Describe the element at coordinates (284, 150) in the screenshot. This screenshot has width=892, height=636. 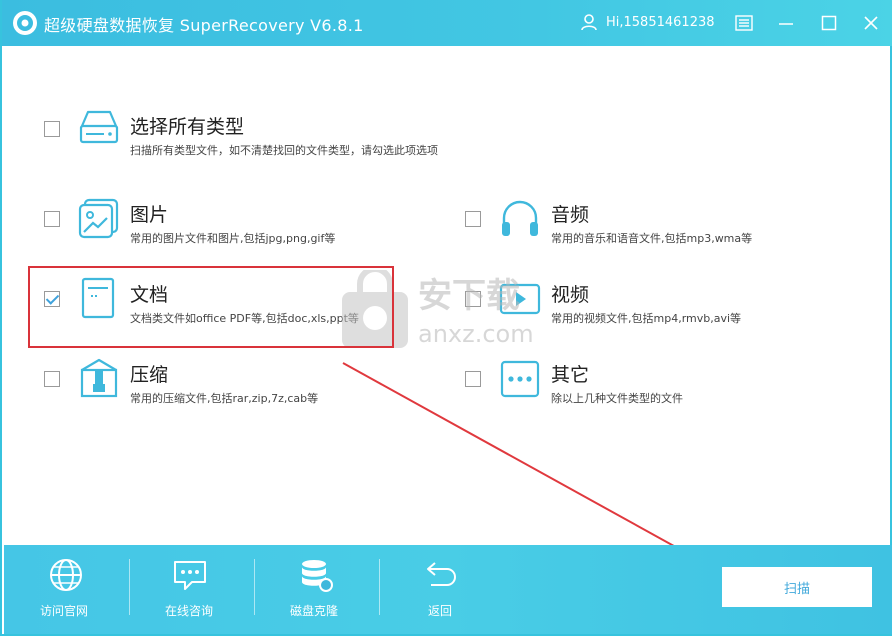
I see `select-all-desc: 扫描所有类型文件，如不清楚找回的文件类型，请勾选此项选项` at that location.